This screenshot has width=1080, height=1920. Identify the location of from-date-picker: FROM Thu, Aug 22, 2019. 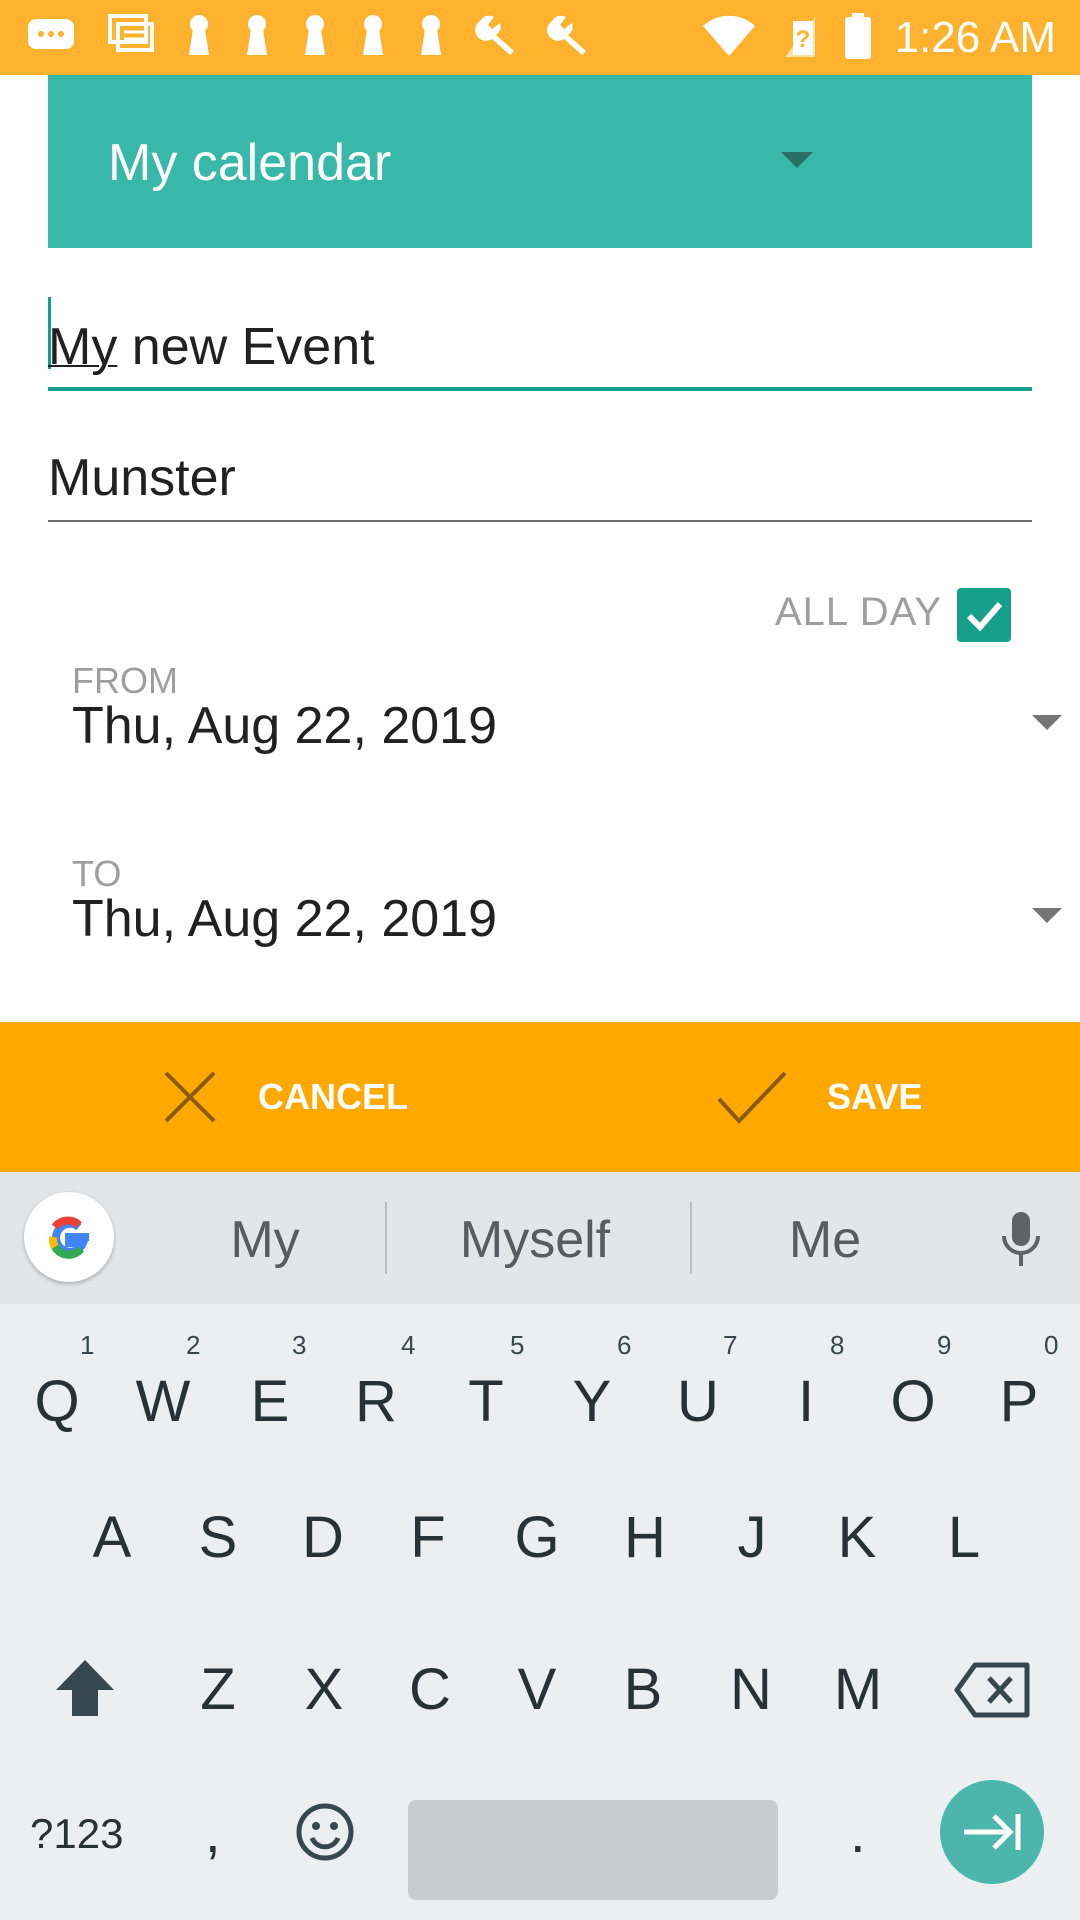
(567, 720).